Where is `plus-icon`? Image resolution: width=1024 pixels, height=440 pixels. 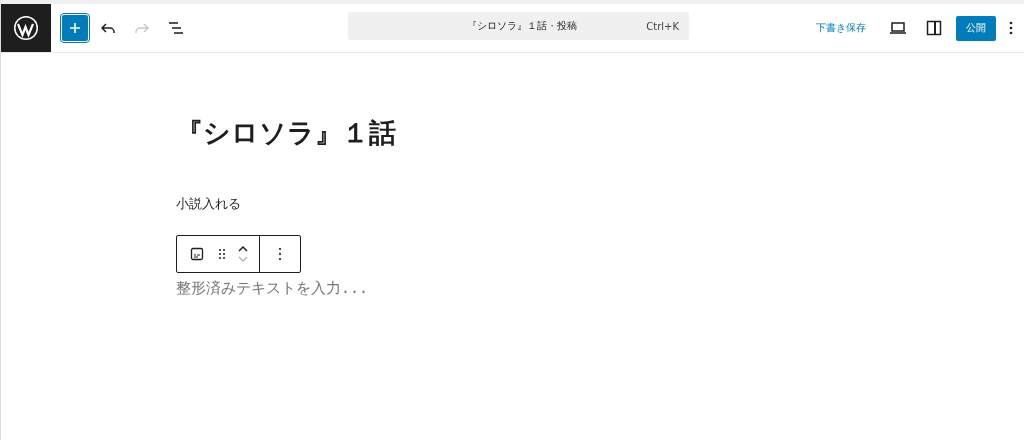 plus-icon is located at coordinates (75, 28).